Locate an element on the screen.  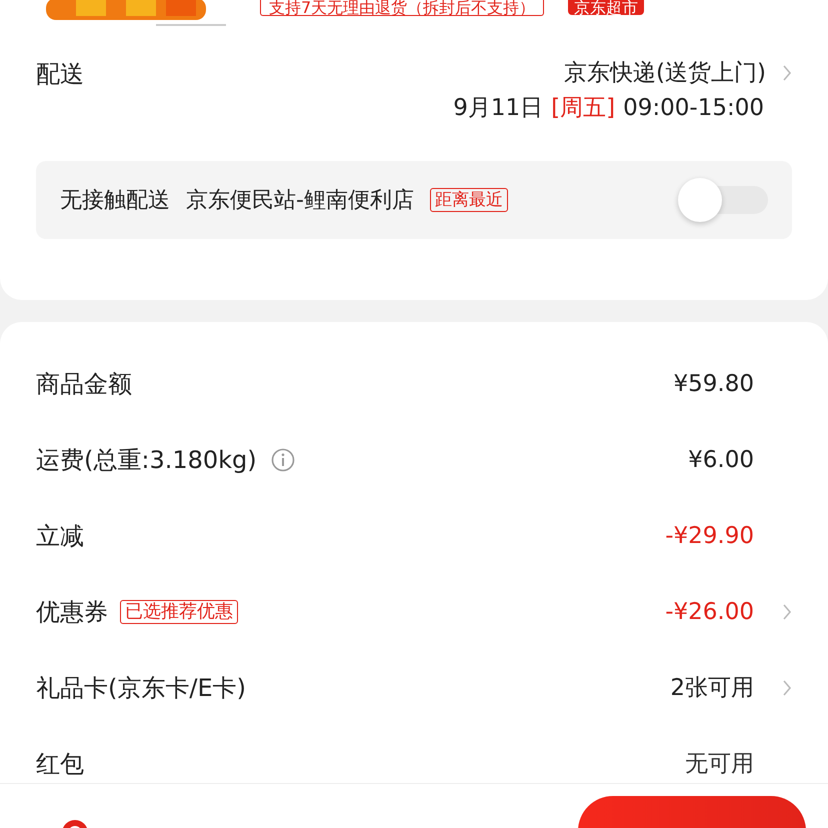
summary-value: 2张可用 is located at coordinates (712, 688).